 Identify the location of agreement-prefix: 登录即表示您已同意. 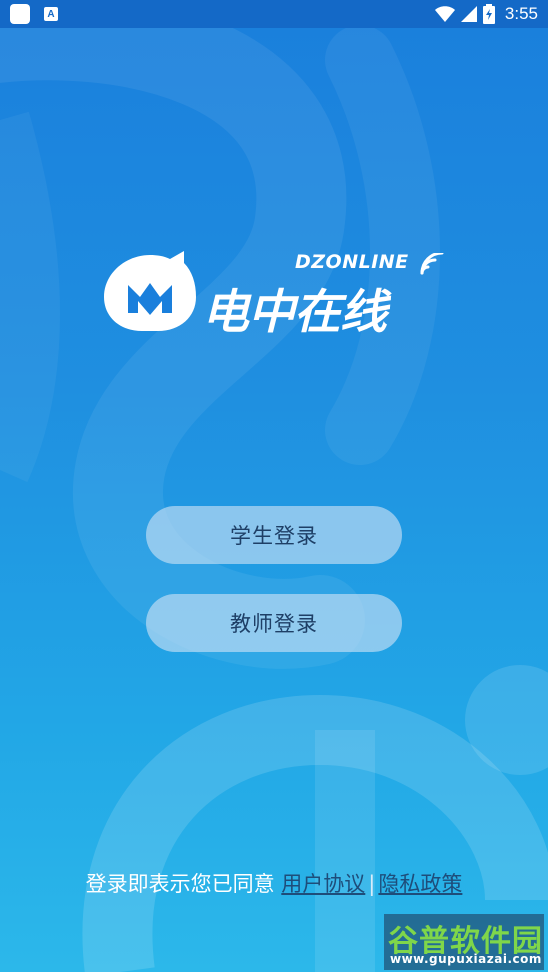
(180, 884).